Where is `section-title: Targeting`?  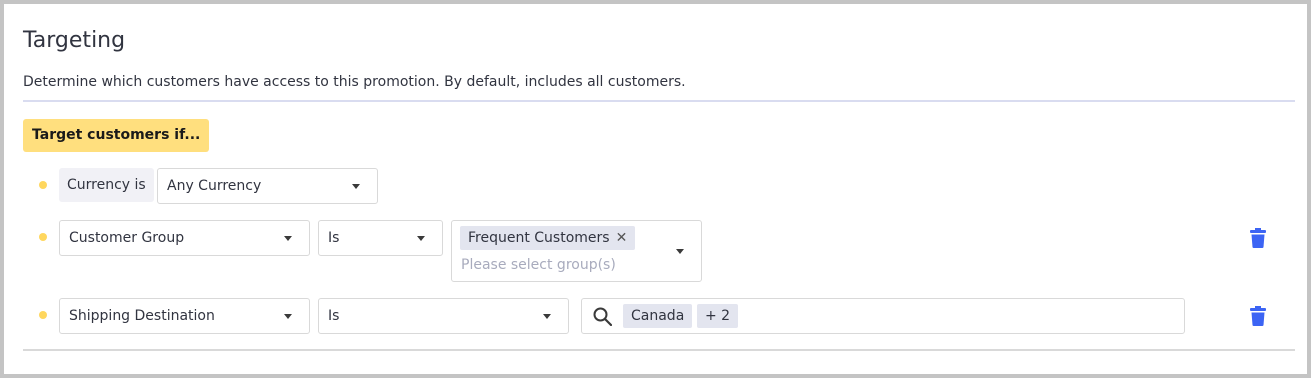 section-title: Targeting is located at coordinates (74, 40).